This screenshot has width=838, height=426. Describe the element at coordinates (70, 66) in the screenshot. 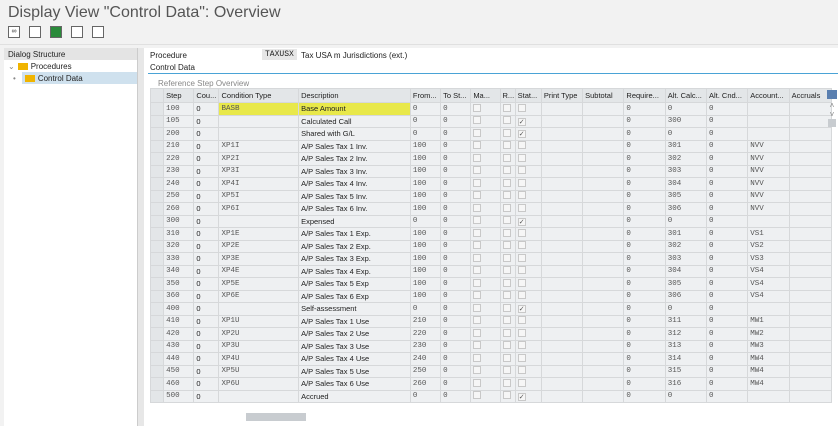

I see `tree-item-procedures: ⌄ Procedures` at that location.